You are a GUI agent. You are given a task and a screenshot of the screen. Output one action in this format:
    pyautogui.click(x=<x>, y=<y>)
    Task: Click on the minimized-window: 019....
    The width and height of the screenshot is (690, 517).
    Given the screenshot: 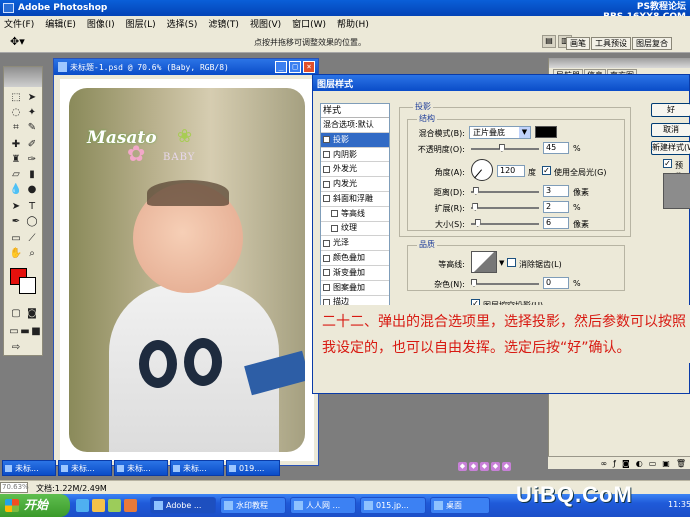 What is the action you would take?
    pyautogui.click(x=253, y=468)
    